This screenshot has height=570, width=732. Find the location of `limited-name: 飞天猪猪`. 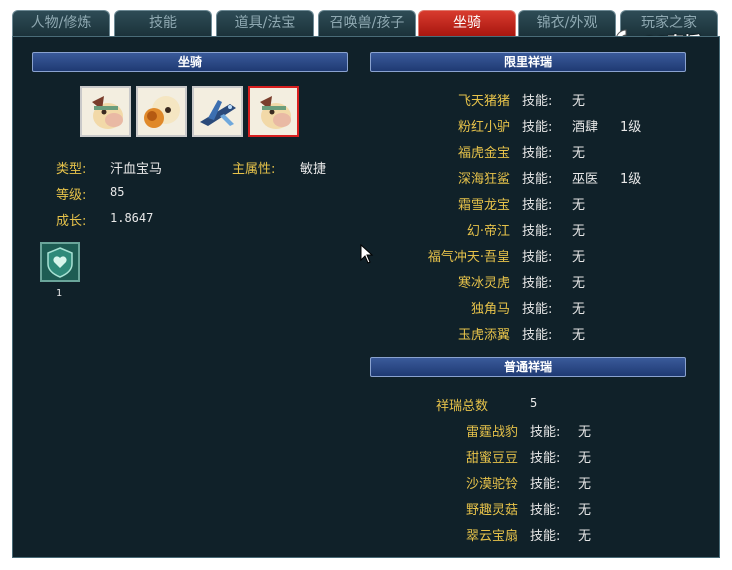

limited-name: 飞天猪猪 is located at coordinates (483, 101).